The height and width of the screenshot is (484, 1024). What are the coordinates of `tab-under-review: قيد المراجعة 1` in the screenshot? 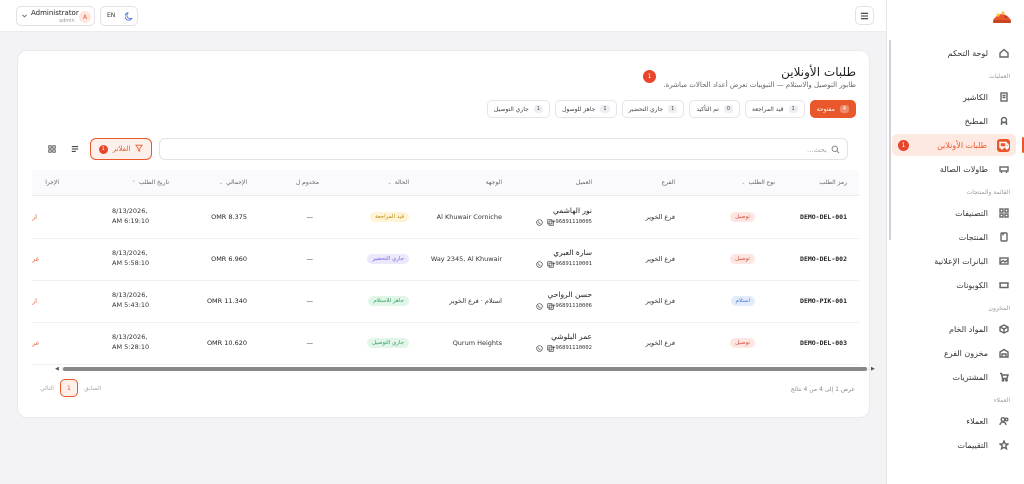 It's located at (775, 109).